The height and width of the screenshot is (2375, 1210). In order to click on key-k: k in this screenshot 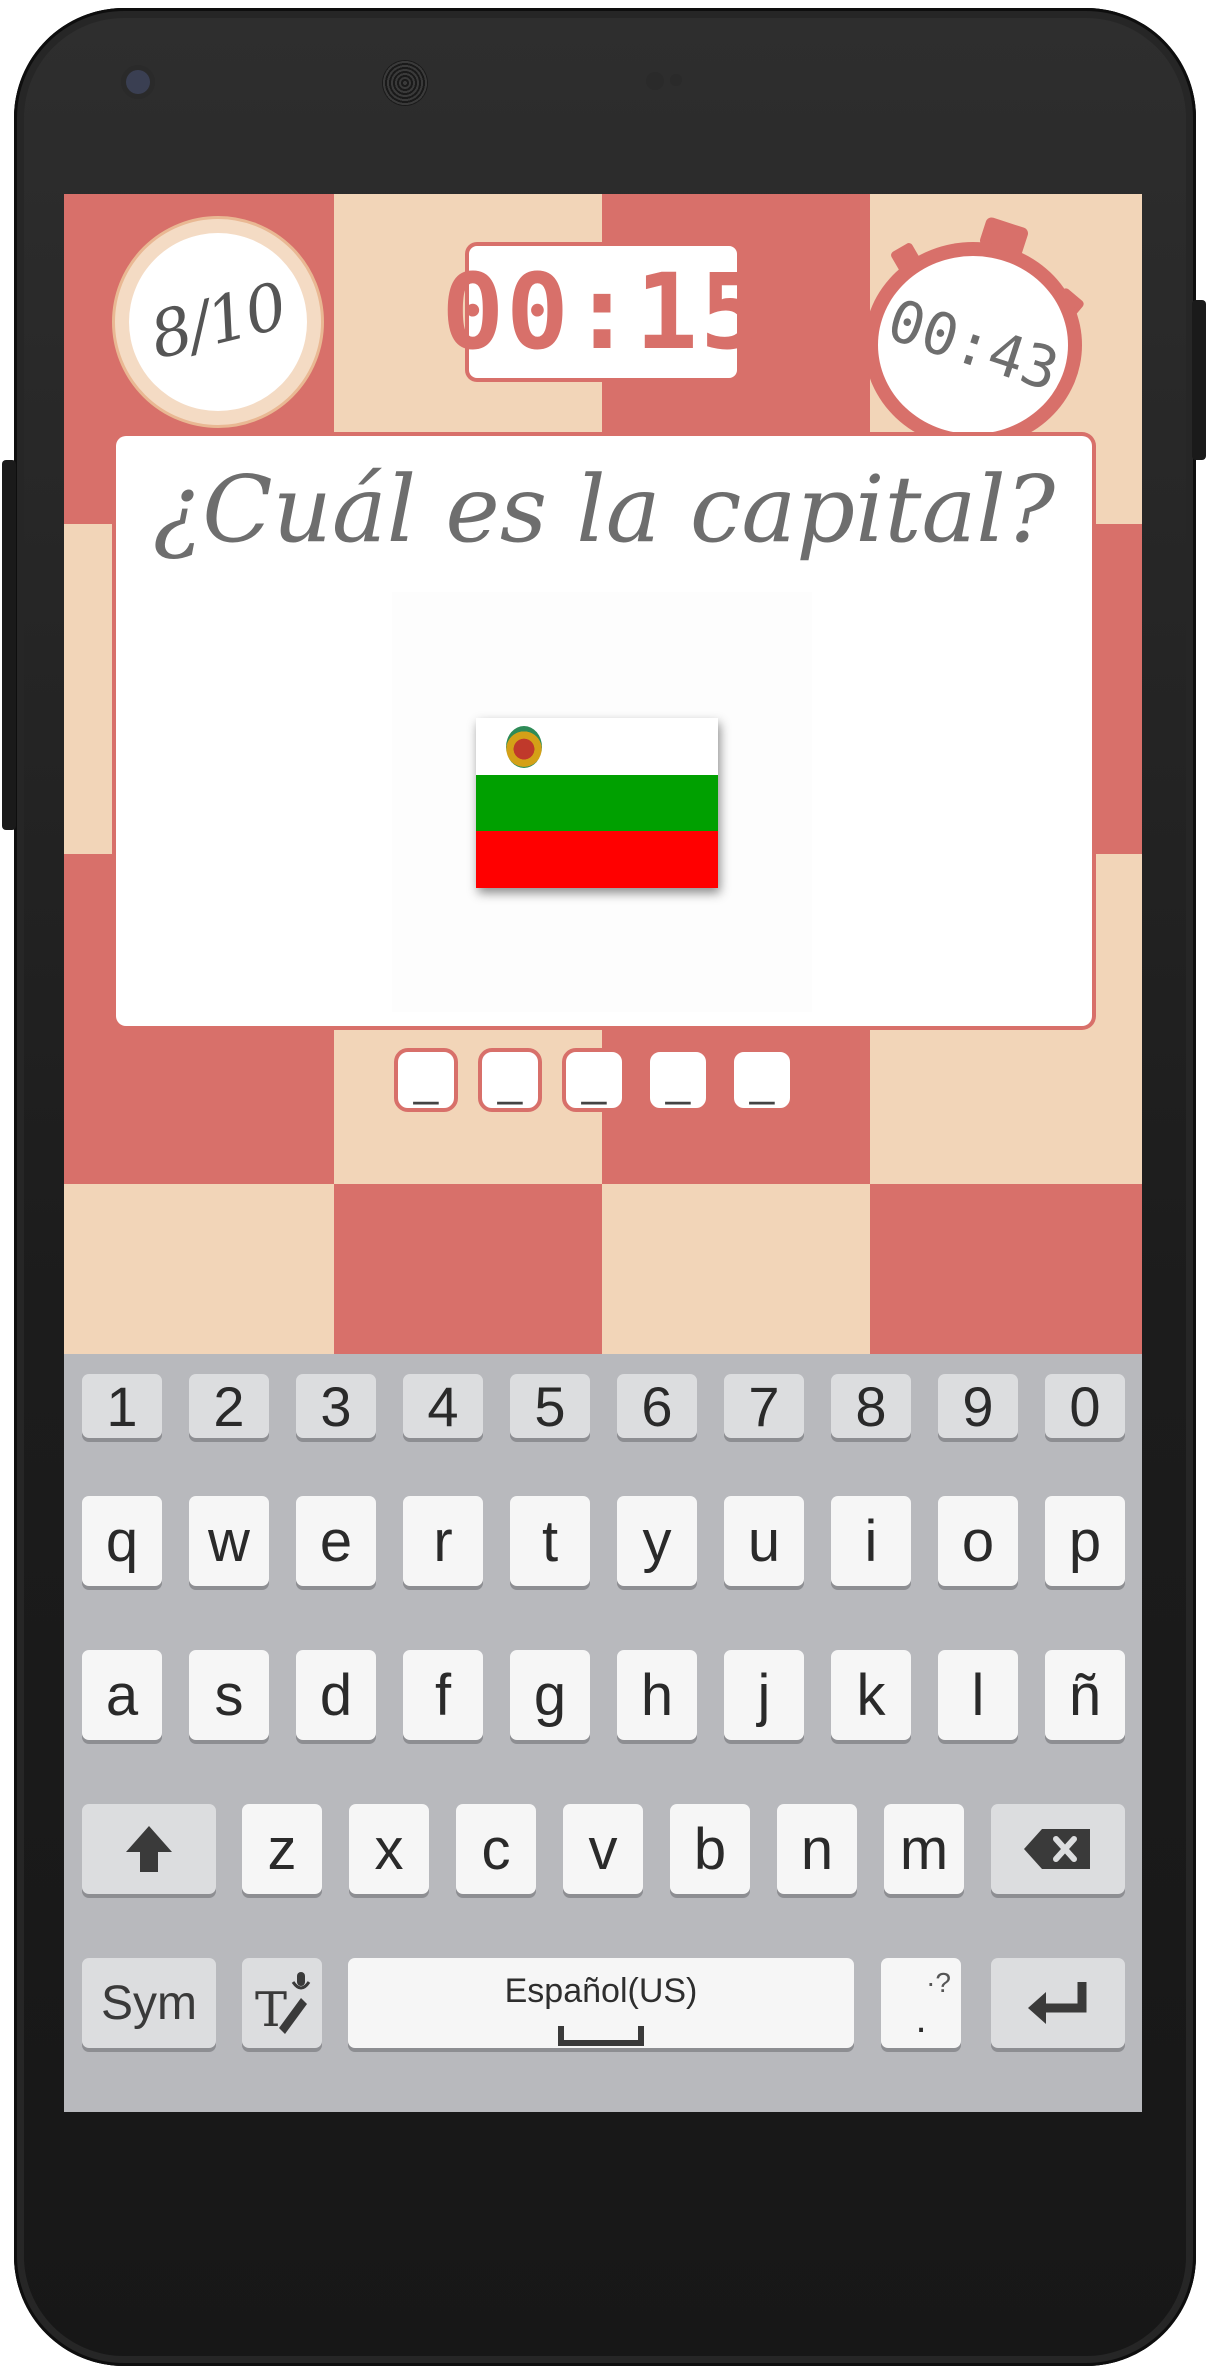, I will do `click(871, 1695)`.